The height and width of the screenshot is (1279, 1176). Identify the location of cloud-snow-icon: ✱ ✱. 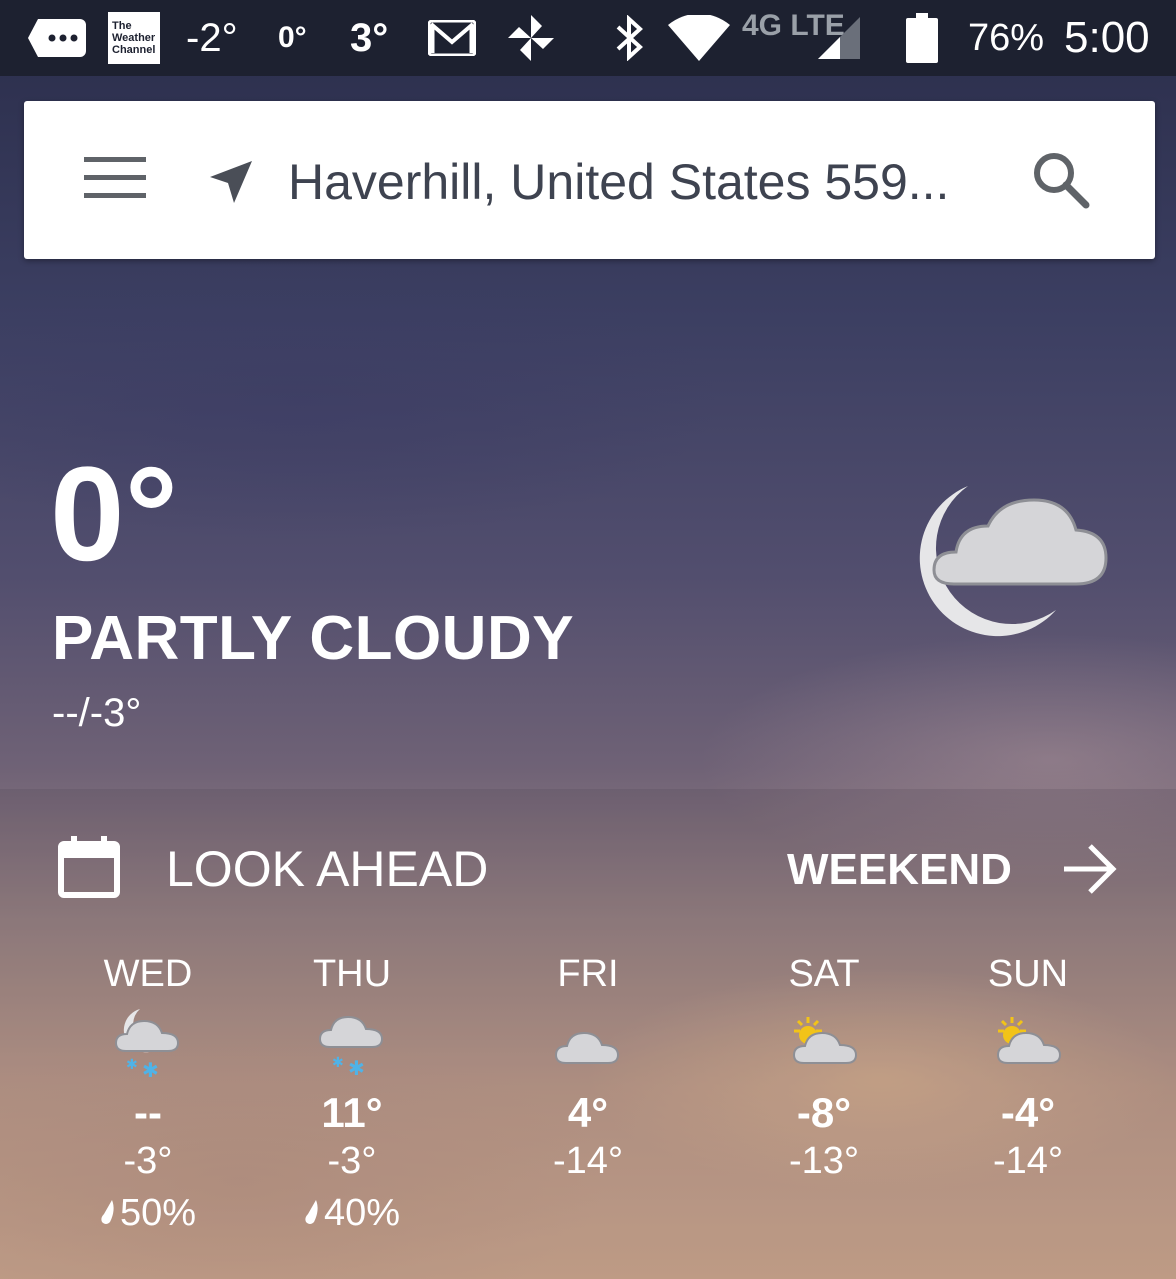
(352, 1043).